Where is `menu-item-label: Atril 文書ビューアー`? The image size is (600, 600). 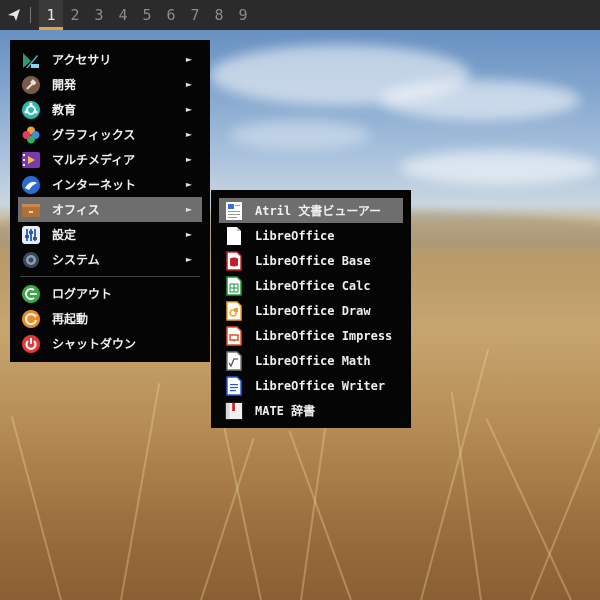 menu-item-label: Atril 文書ビューアー is located at coordinates (318, 211).